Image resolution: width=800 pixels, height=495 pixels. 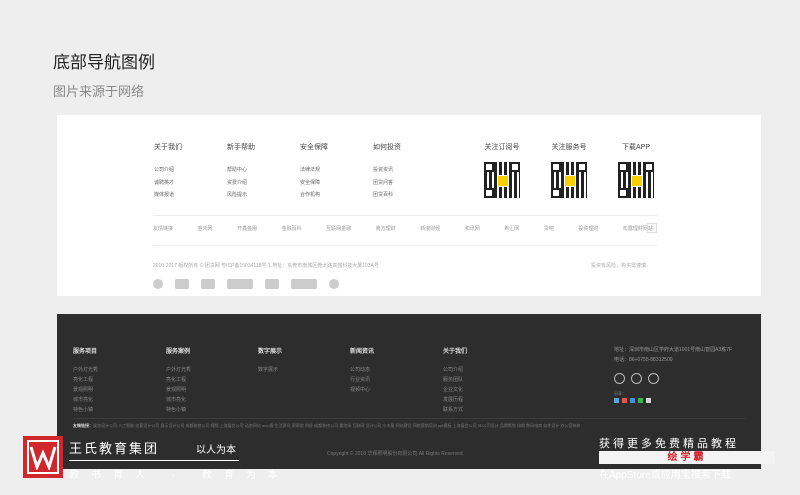 I want to click on friend-link: 金融百科, so click(x=292, y=228).